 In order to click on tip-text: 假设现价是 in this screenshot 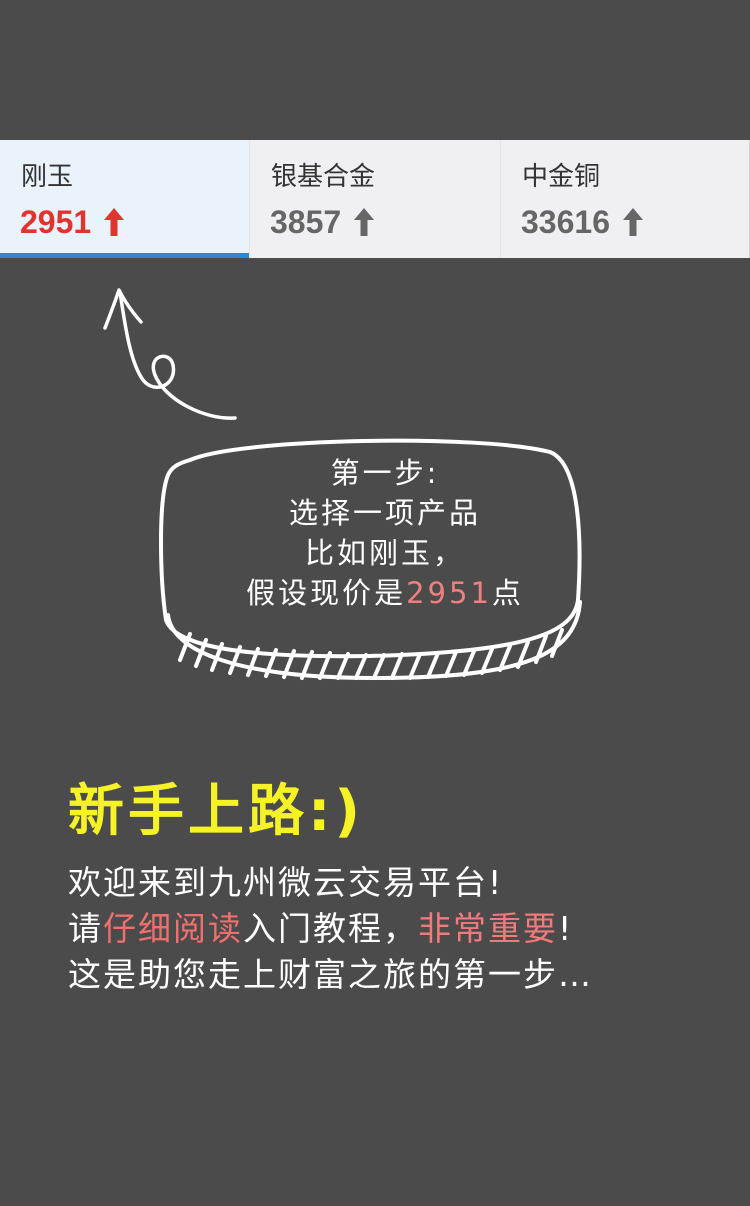, I will do `click(326, 593)`.